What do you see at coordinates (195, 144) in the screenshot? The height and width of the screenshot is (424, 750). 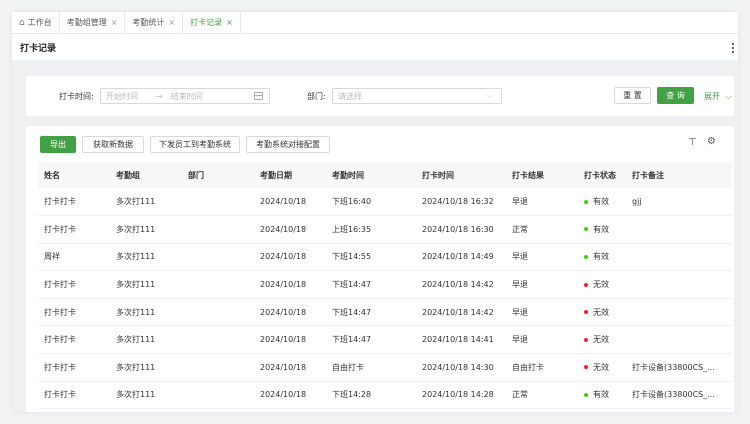 I see `push-employees-button: 下发员工到考勤系统` at bounding box center [195, 144].